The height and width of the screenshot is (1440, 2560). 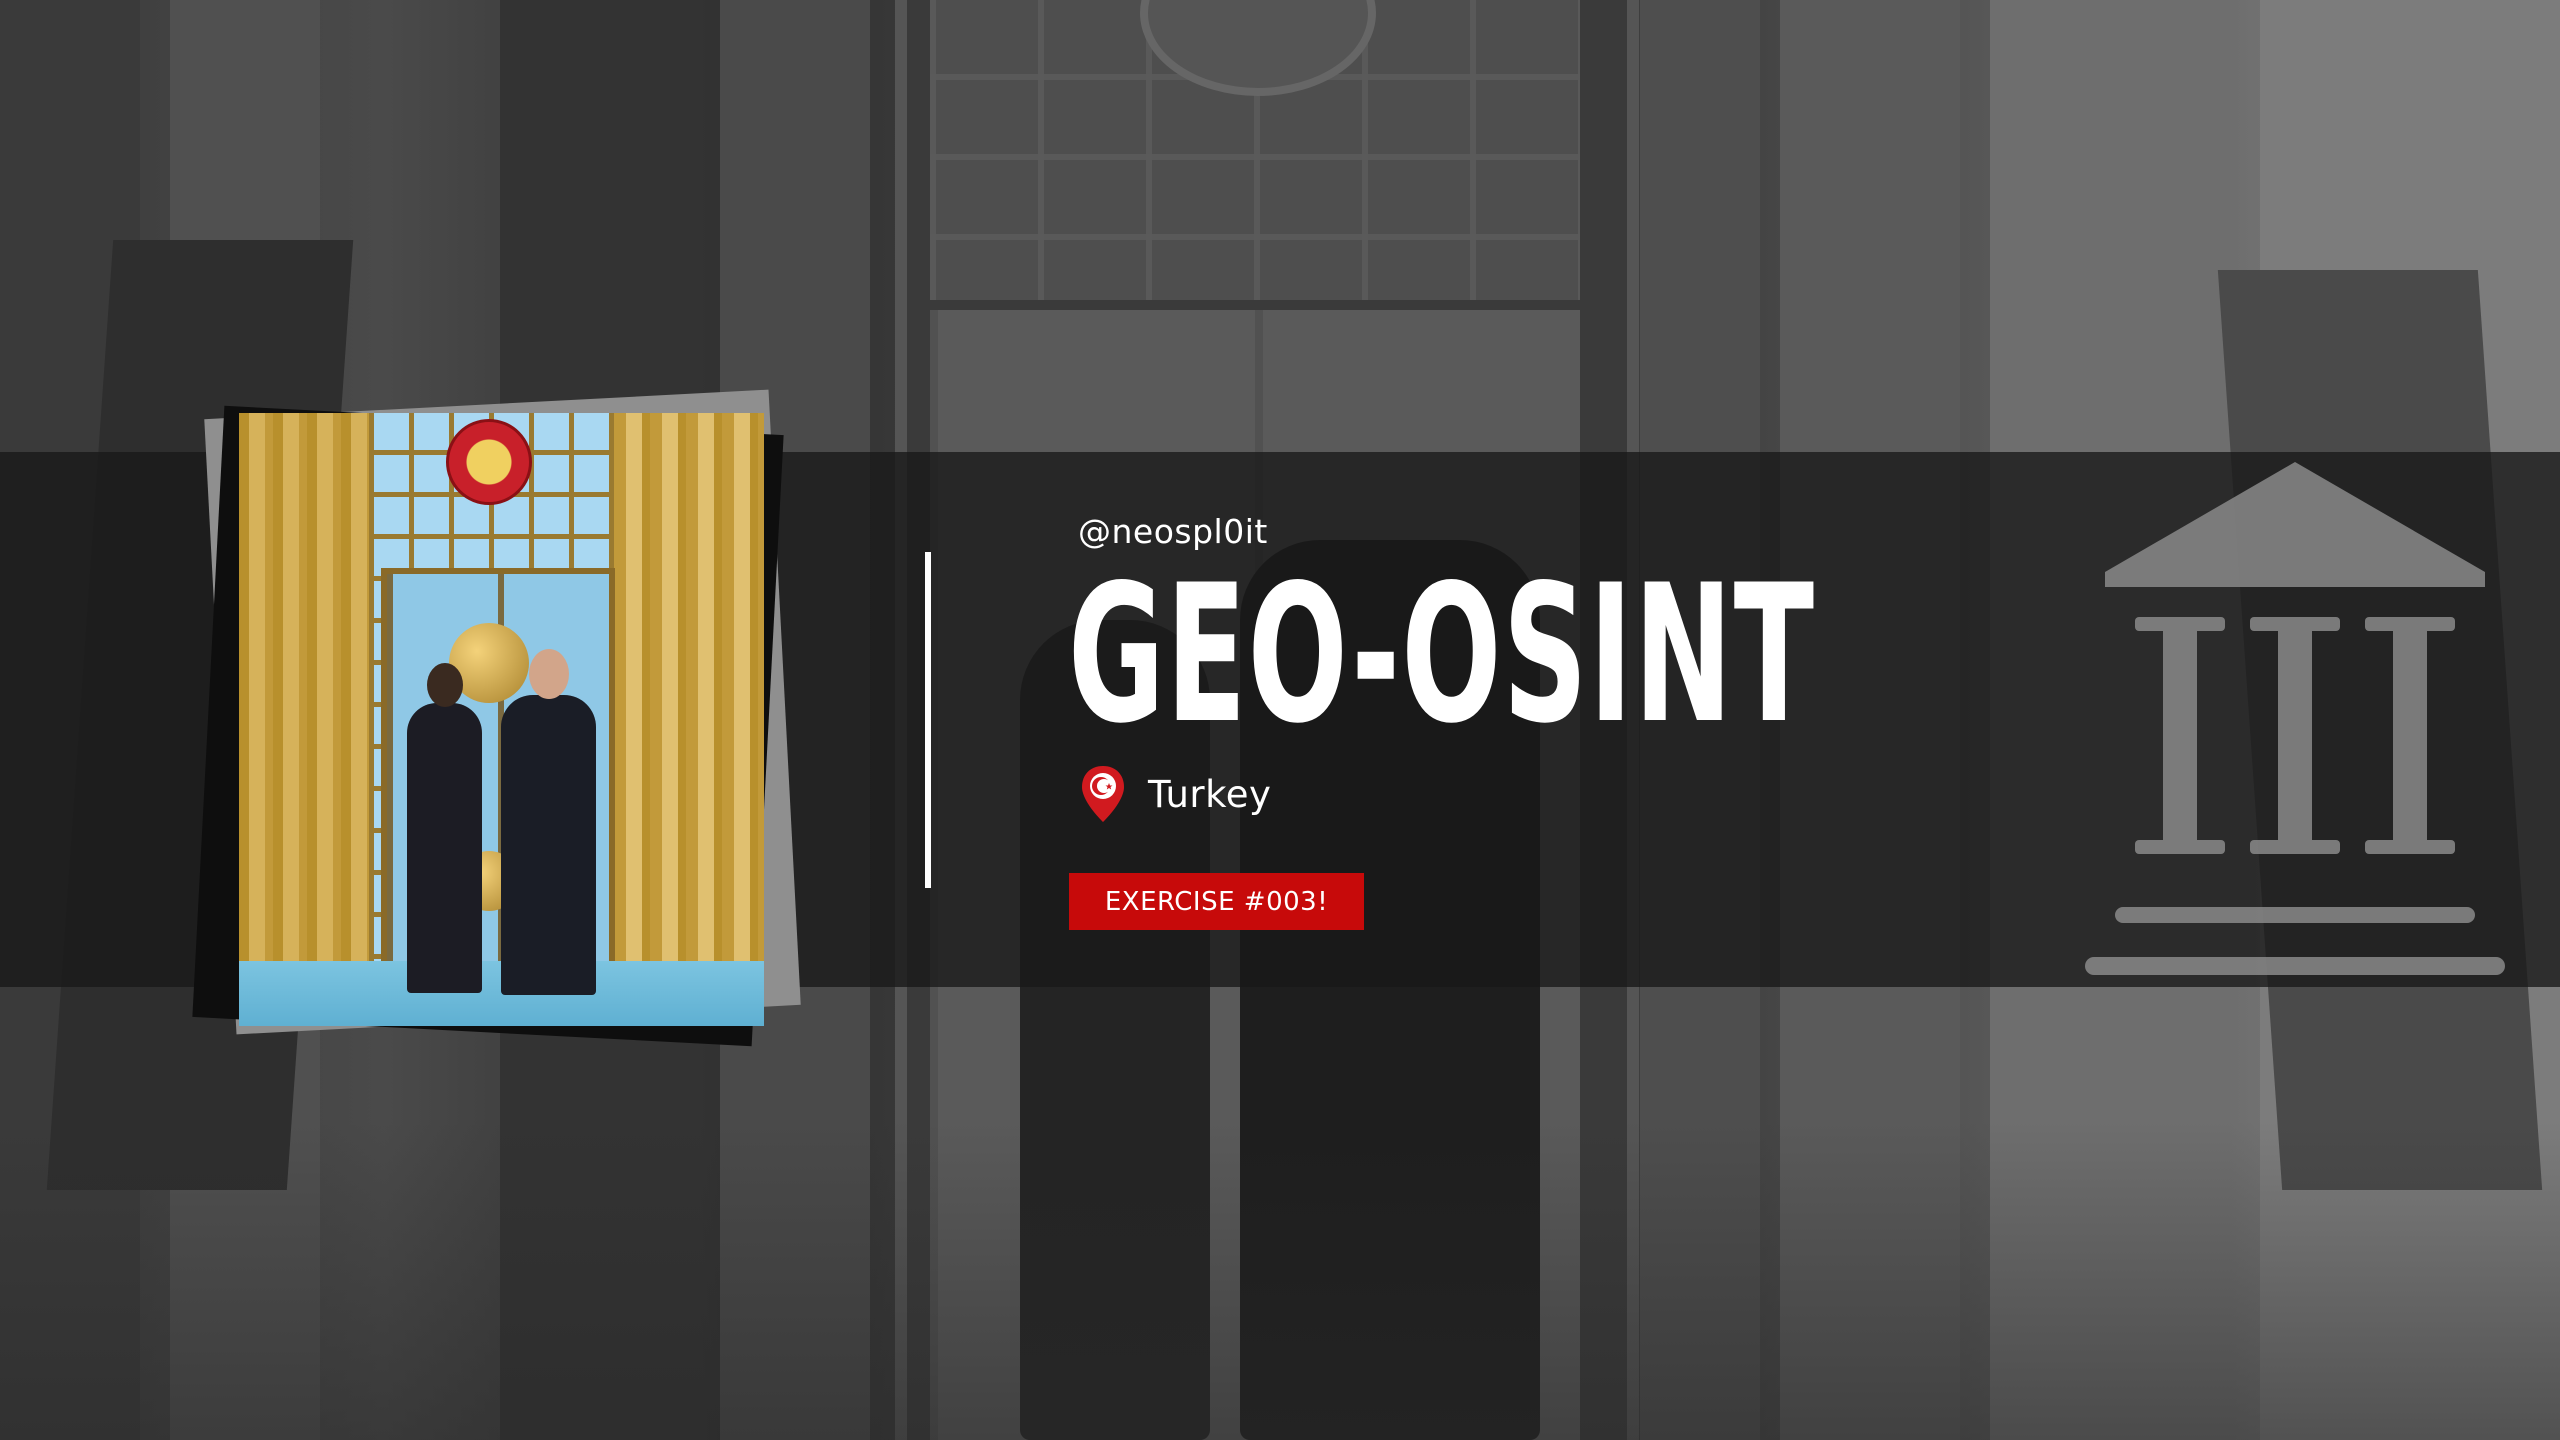 I want to click on location-row: Turkey, so click(x=1175, y=794).